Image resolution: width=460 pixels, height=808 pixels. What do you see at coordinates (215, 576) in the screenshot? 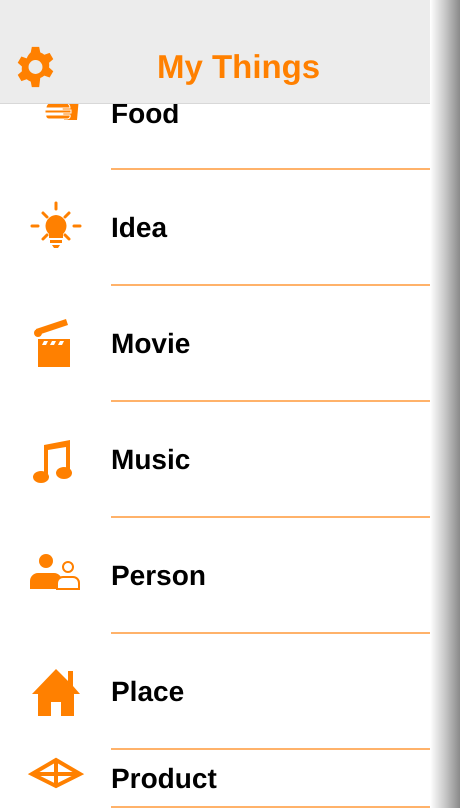
I see `list-item: Person` at bounding box center [215, 576].